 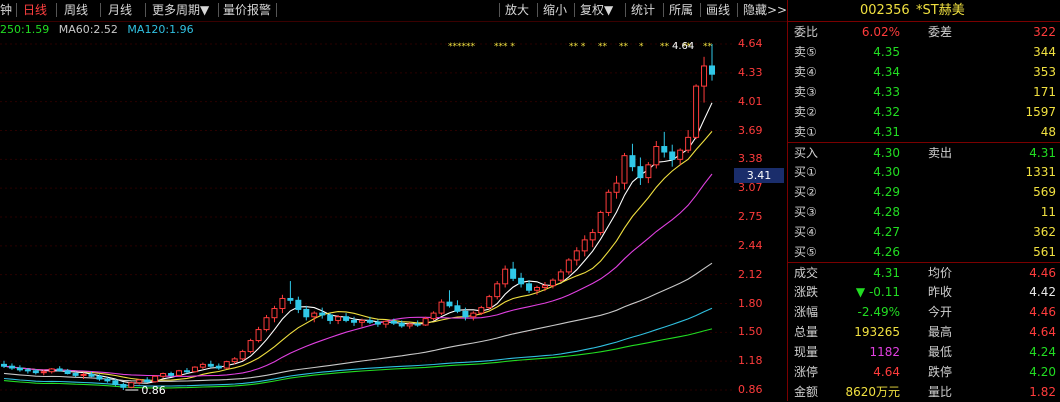 I want to click on ask-row: 卖④ 4.34 353, so click(x=924, y=72).